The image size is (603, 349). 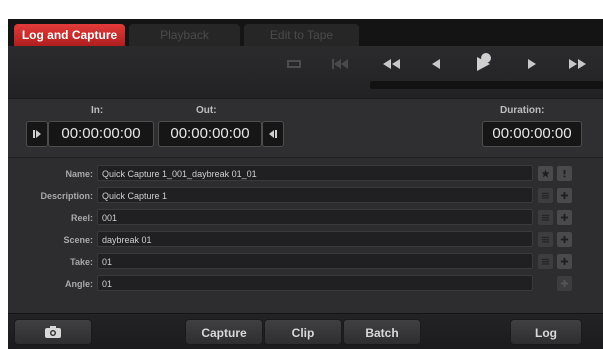 I want to click on tab-edit-to-tape: Edit to Tape, so click(x=301, y=35).